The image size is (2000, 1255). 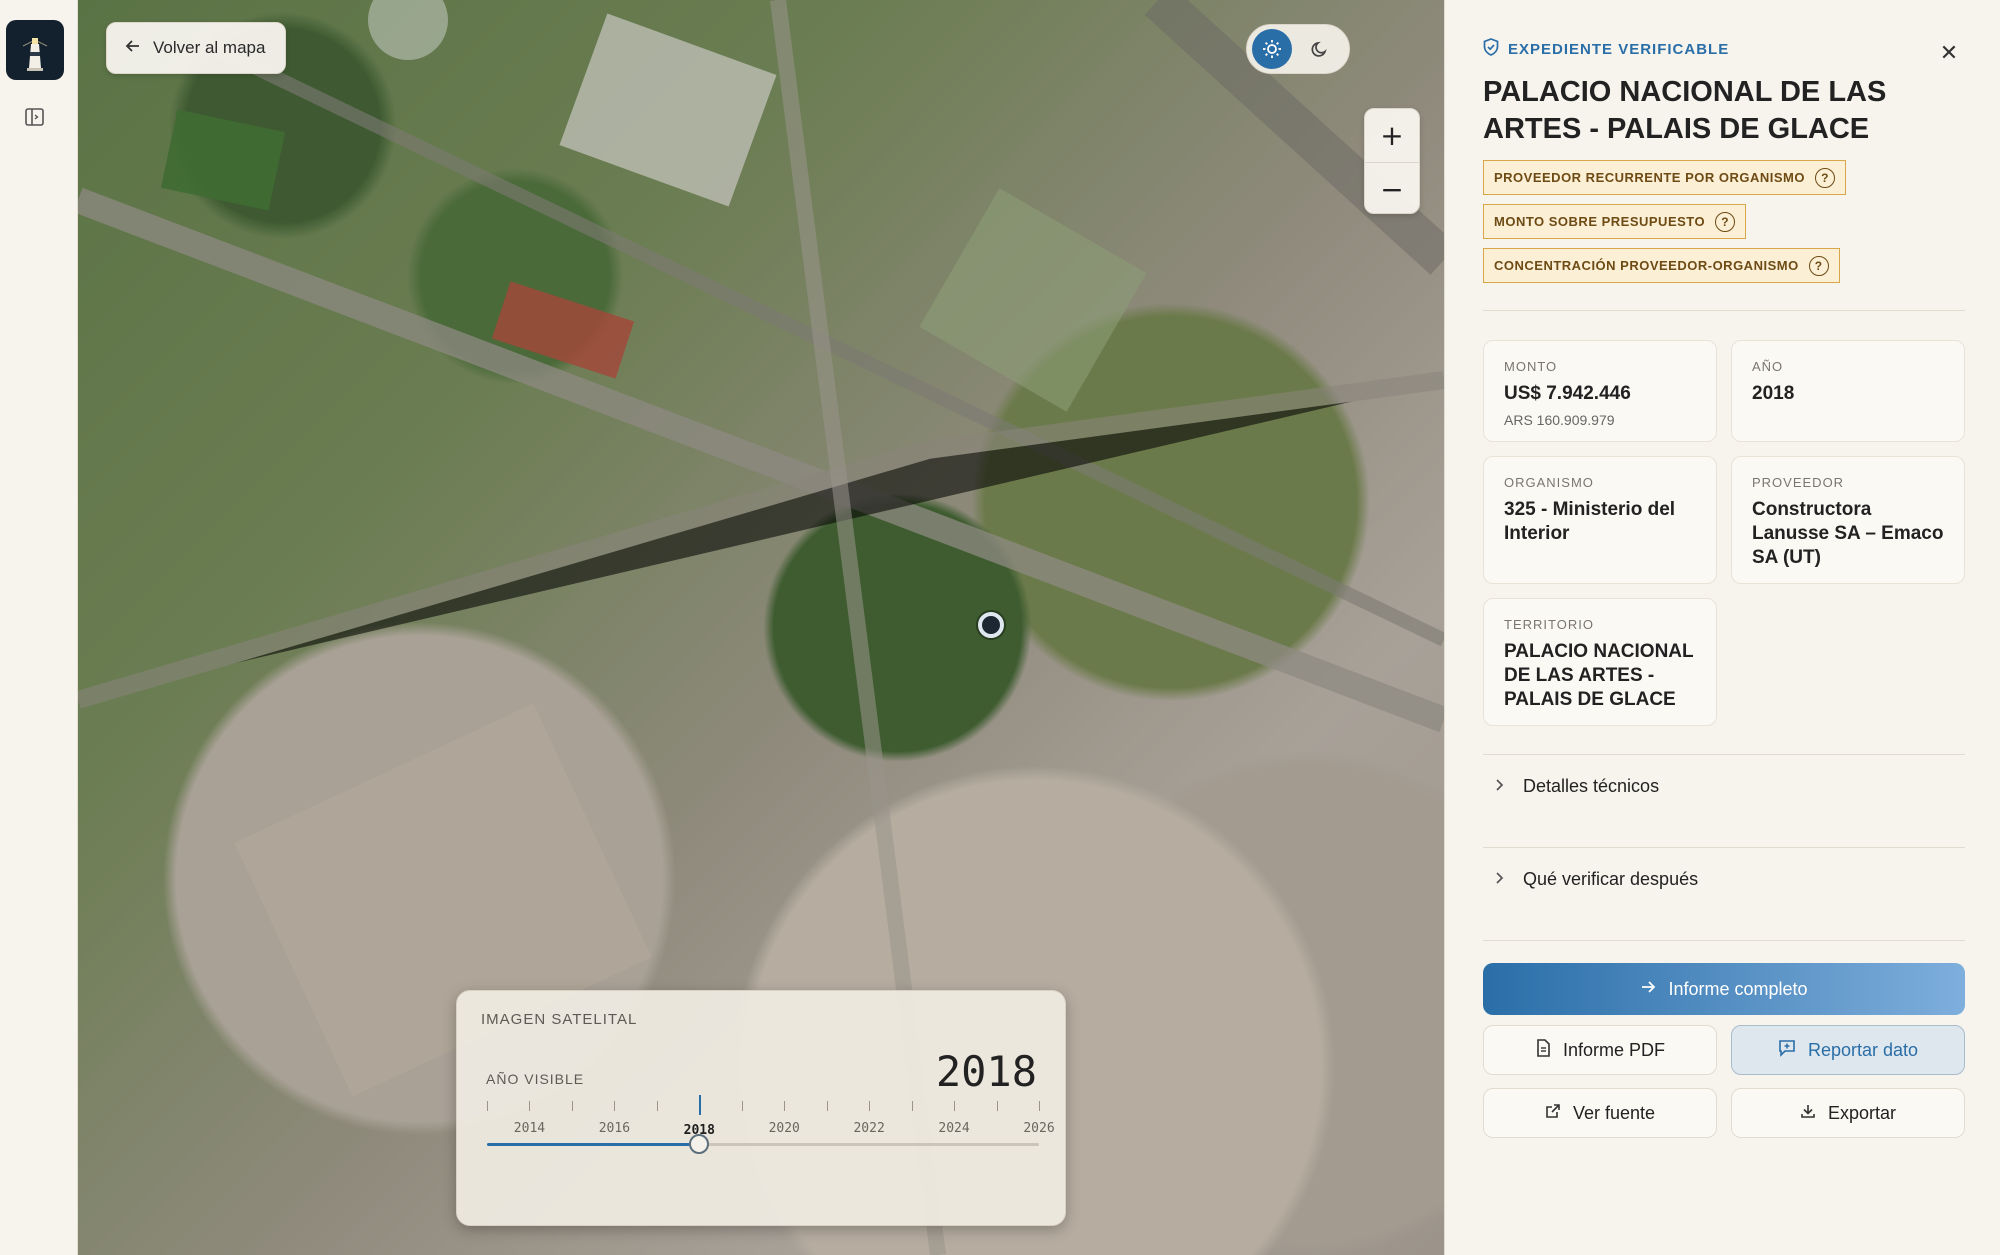 I want to click on badge-label: MONTO SOBRE PRESUPUESTO, so click(x=1600, y=221).